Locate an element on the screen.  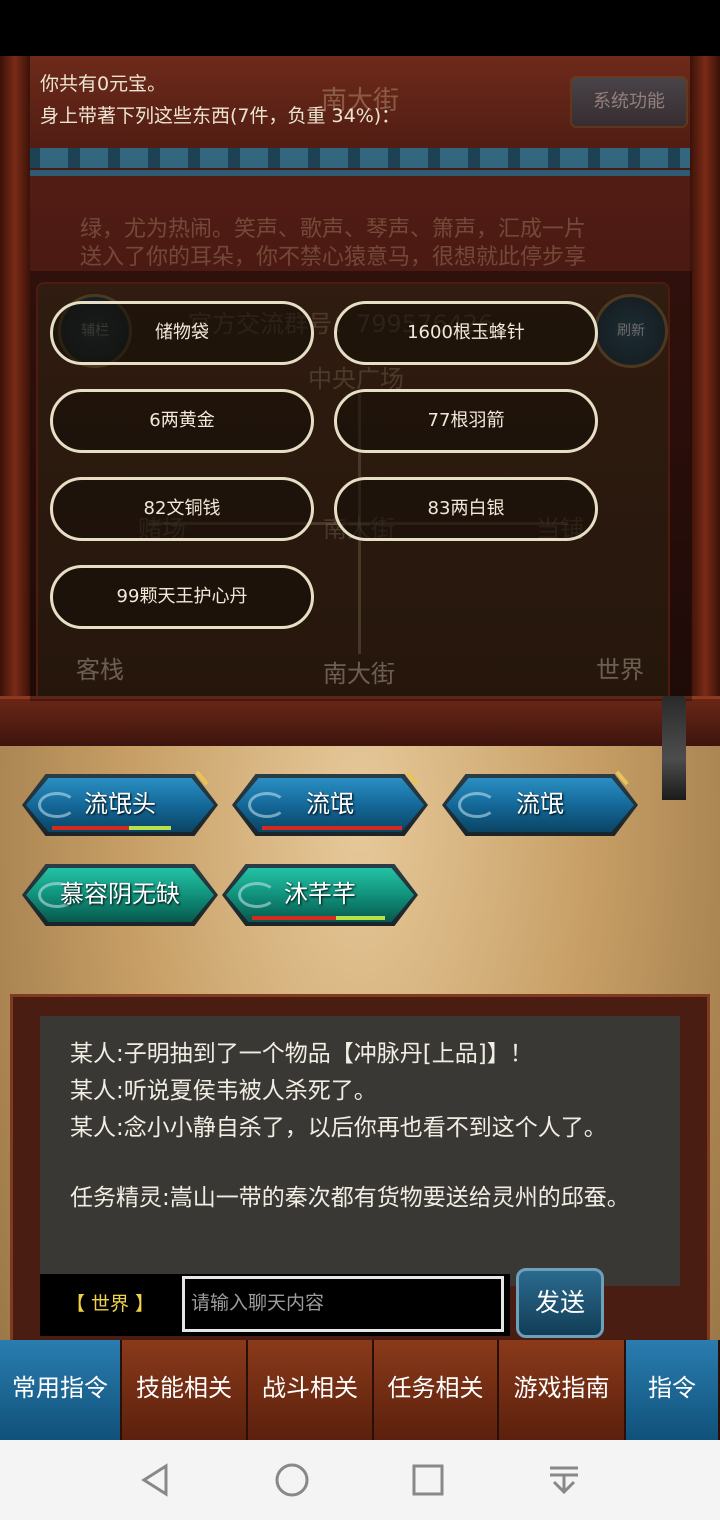
notification-pulldown-icon is located at coordinates (564, 1480).